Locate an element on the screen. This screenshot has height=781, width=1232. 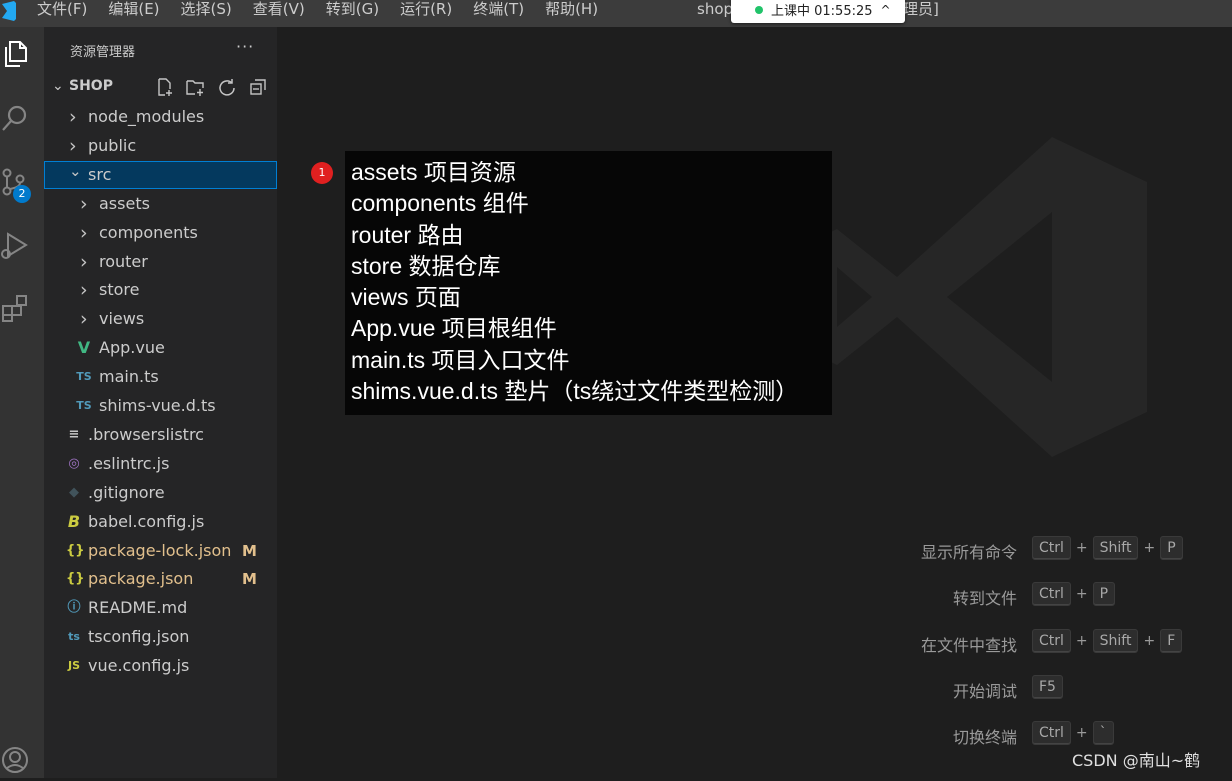
tree-file: V App.vue is located at coordinates (160, 348).